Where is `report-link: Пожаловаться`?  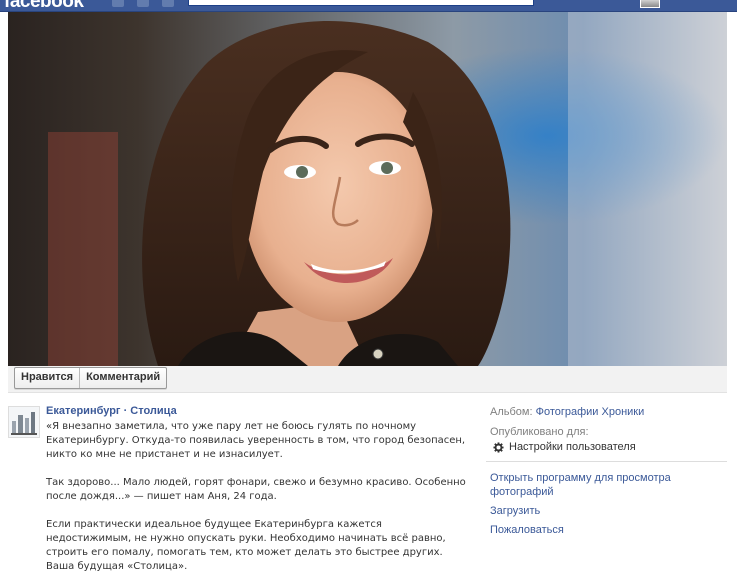 report-link: Пожаловаться is located at coordinates (608, 530).